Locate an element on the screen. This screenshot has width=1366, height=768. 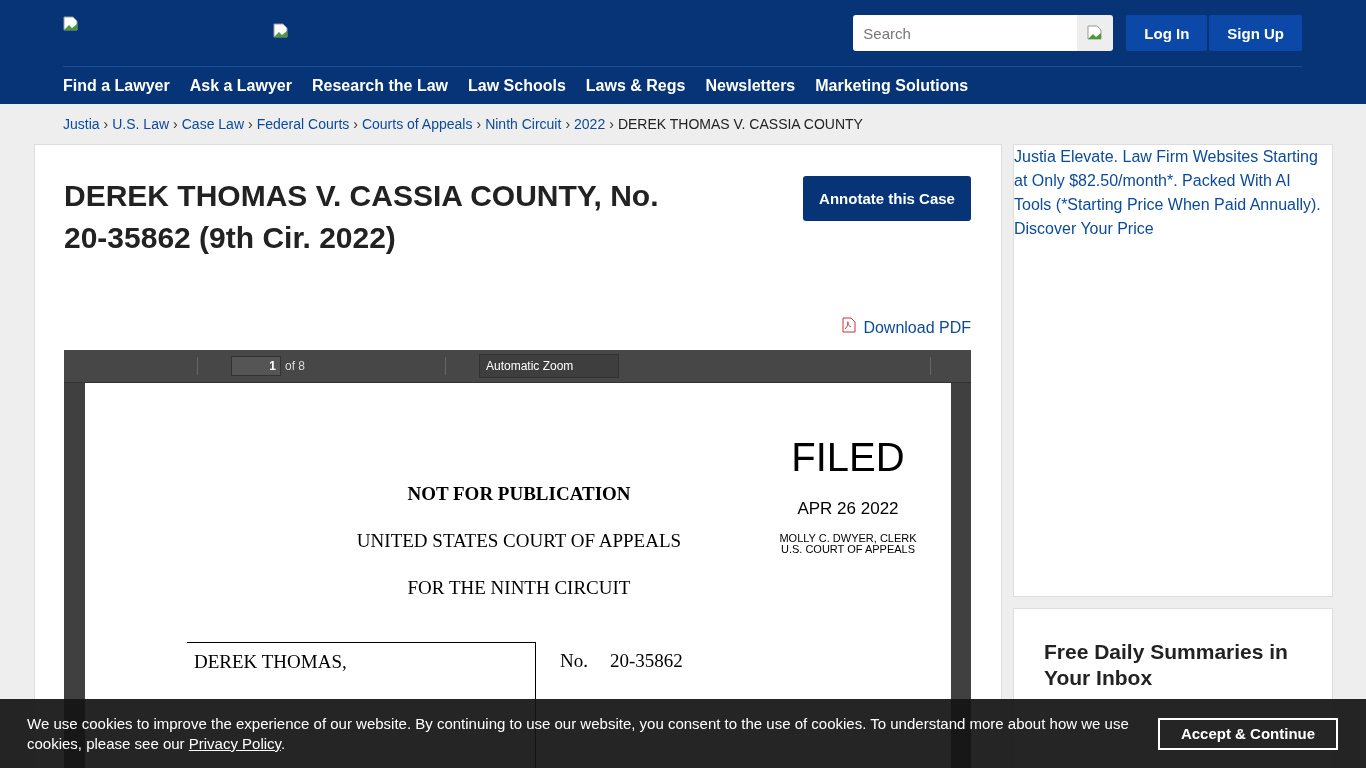
accept-button: Accept & Continue is located at coordinates (1248, 733).